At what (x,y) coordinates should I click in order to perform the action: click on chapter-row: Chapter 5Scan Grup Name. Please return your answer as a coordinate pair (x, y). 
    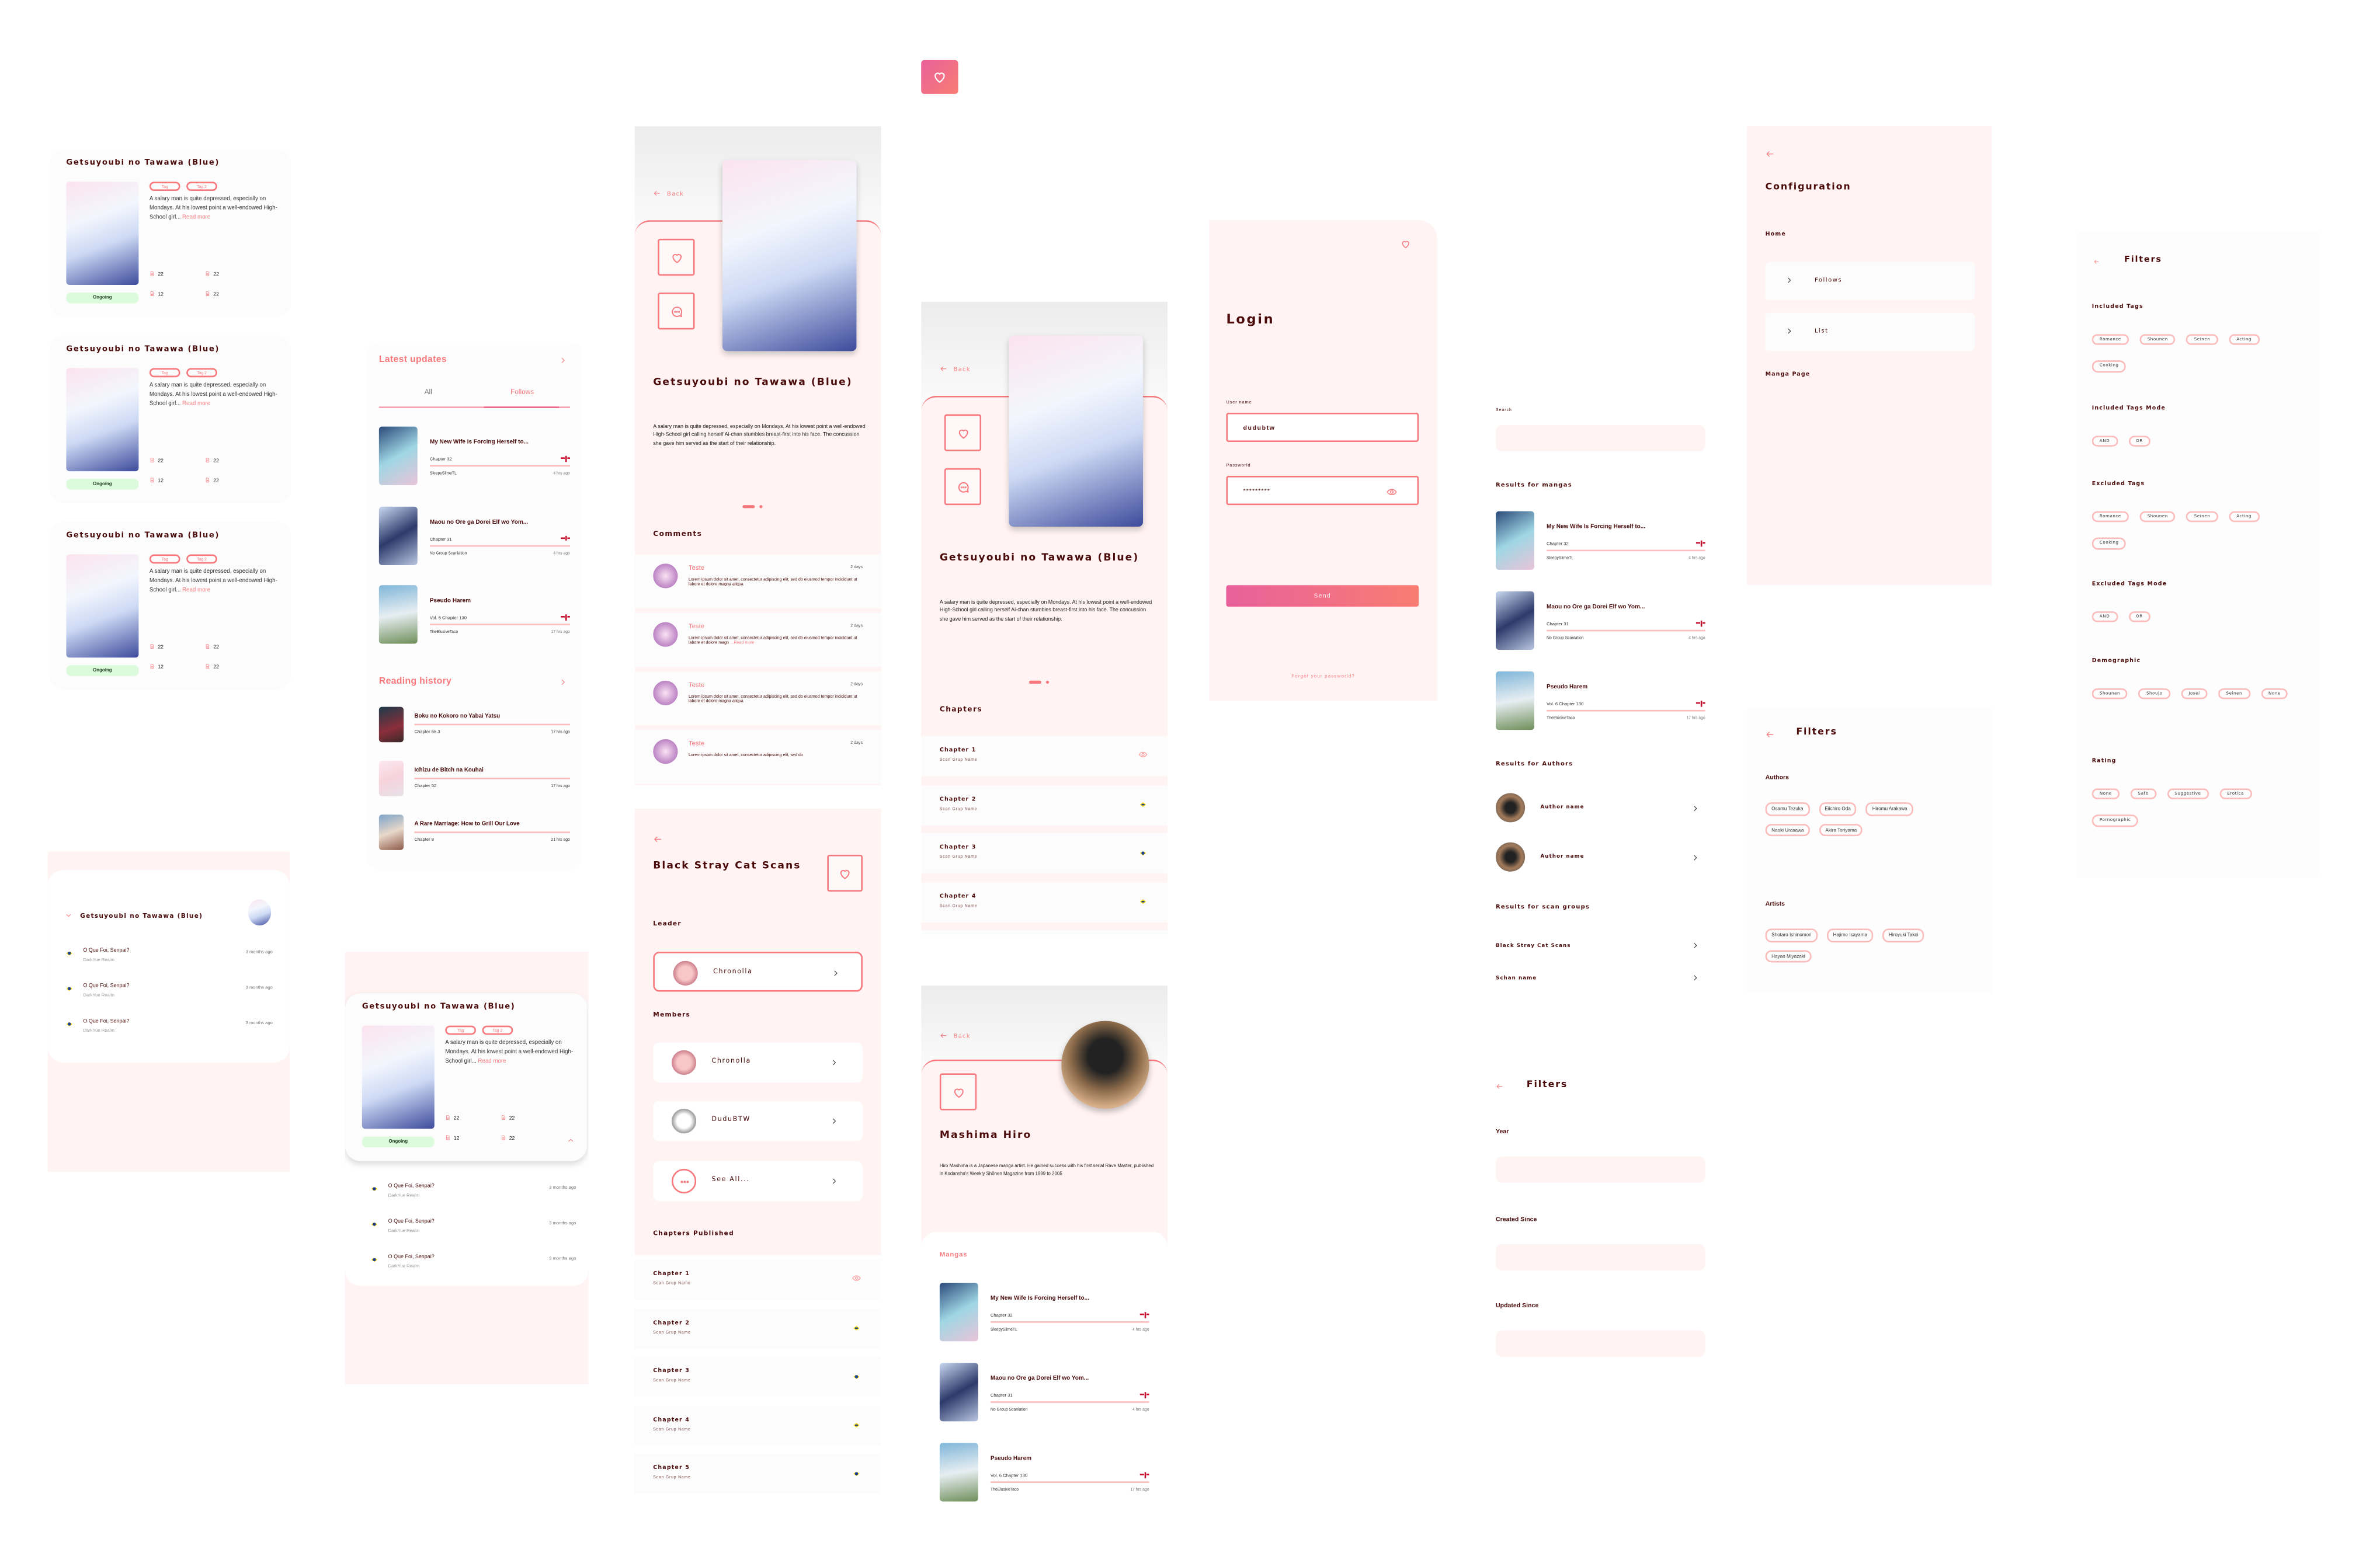
    Looking at the image, I should click on (1044, 932).